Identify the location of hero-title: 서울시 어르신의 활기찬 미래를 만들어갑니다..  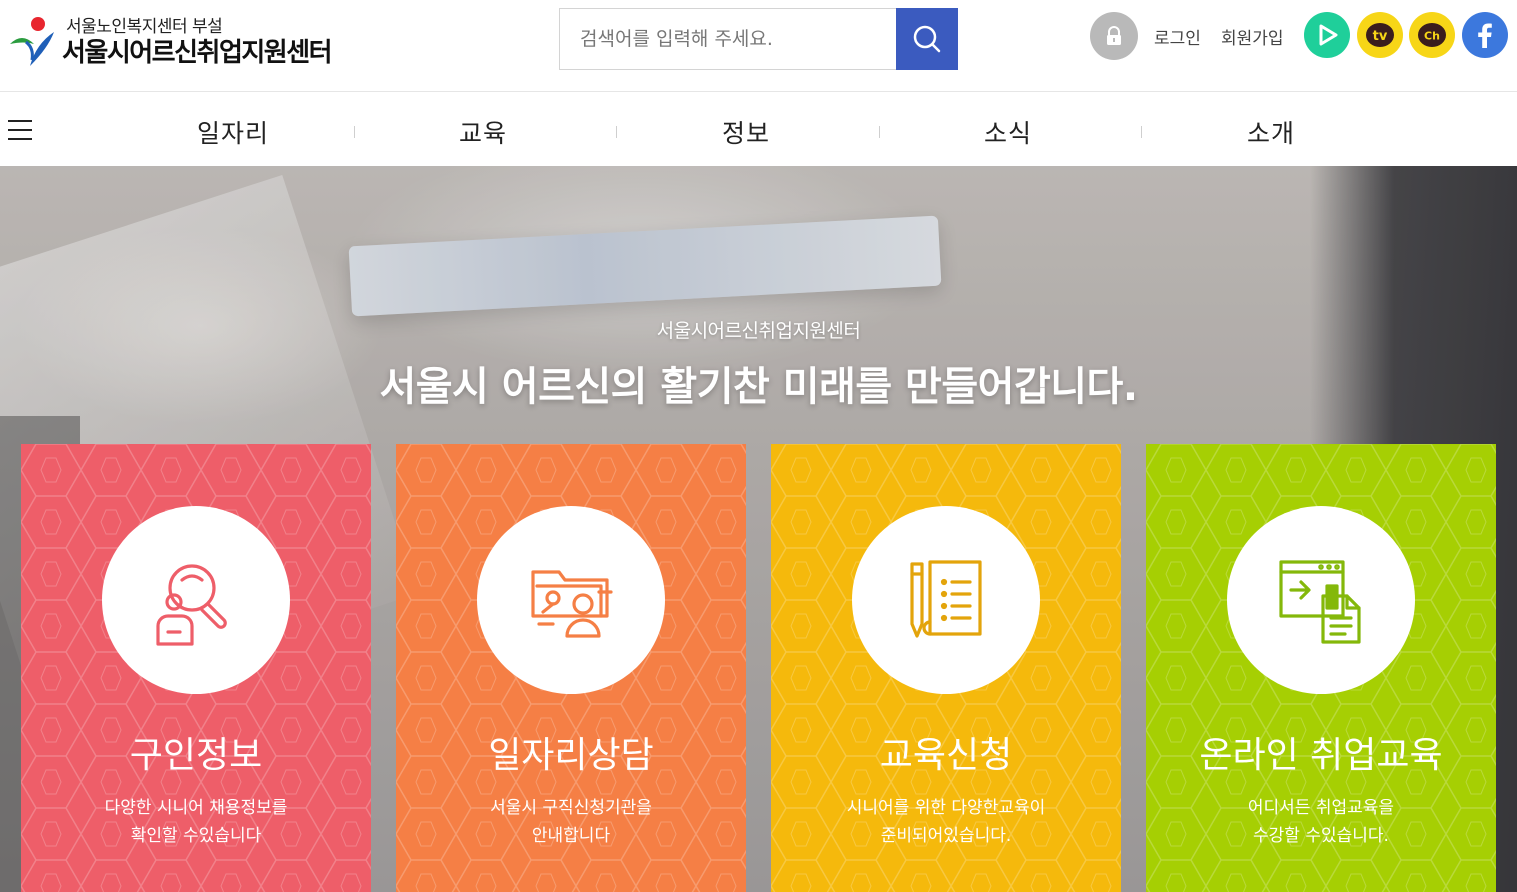
(758, 387).